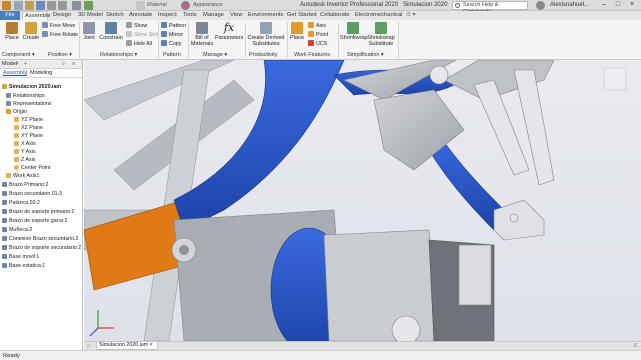  I want to click on browser-close-icon: ×, so click(17, 64).